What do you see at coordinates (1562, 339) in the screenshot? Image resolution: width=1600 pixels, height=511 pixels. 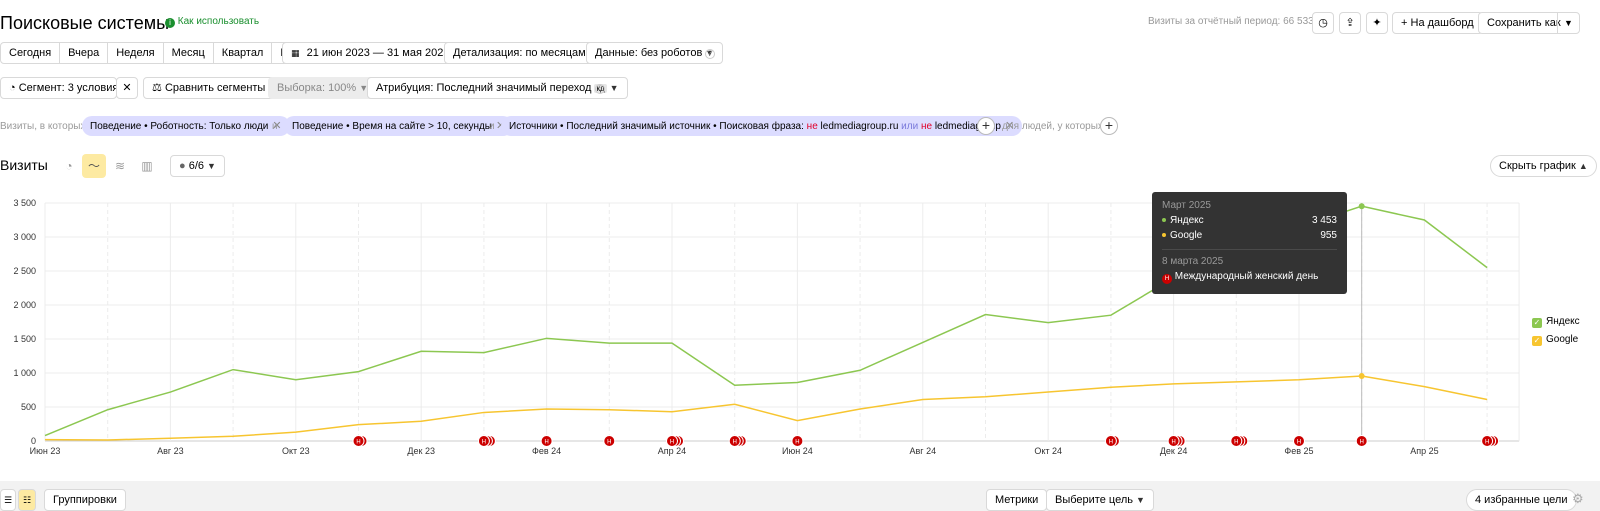 I see `legend-label: Google` at bounding box center [1562, 339].